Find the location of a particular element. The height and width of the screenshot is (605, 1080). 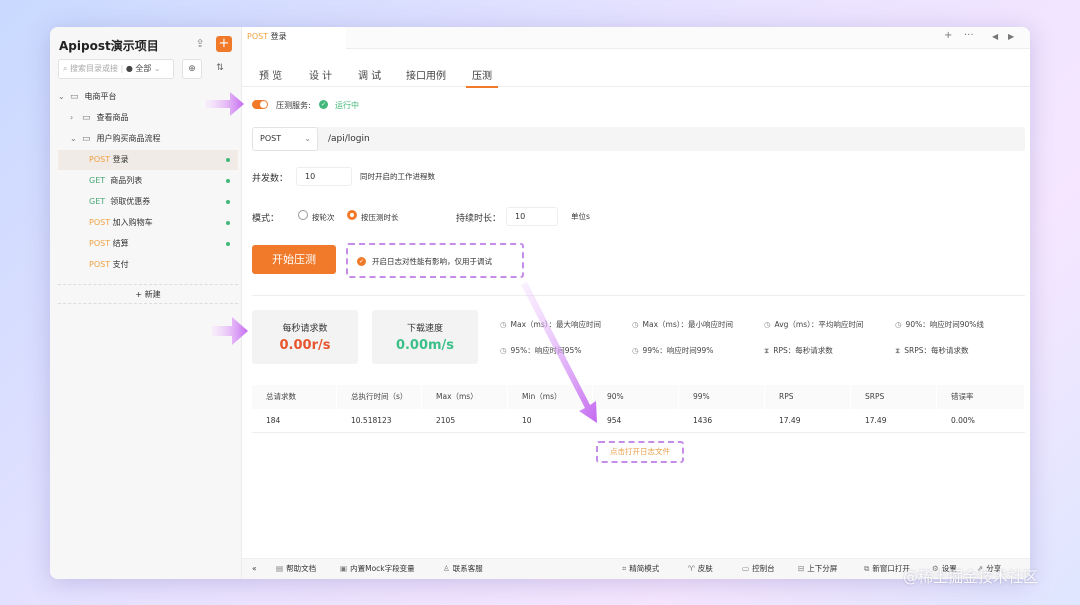

rps-value: 0.00r/s is located at coordinates (305, 345).